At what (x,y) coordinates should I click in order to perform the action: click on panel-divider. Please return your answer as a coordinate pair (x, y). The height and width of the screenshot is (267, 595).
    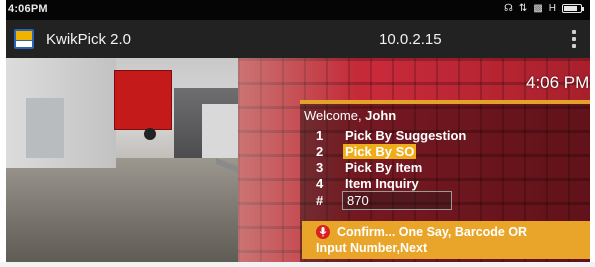
    Looking at the image, I should click on (445, 102).